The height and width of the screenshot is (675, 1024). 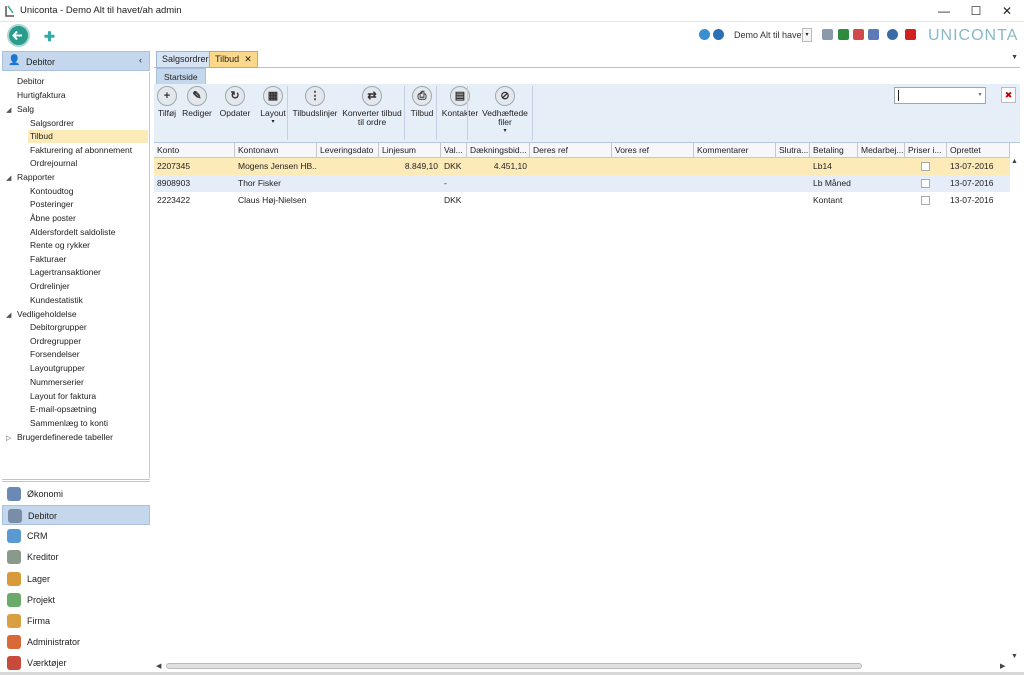 I want to click on nav-project: Projekt, so click(x=76, y=600).